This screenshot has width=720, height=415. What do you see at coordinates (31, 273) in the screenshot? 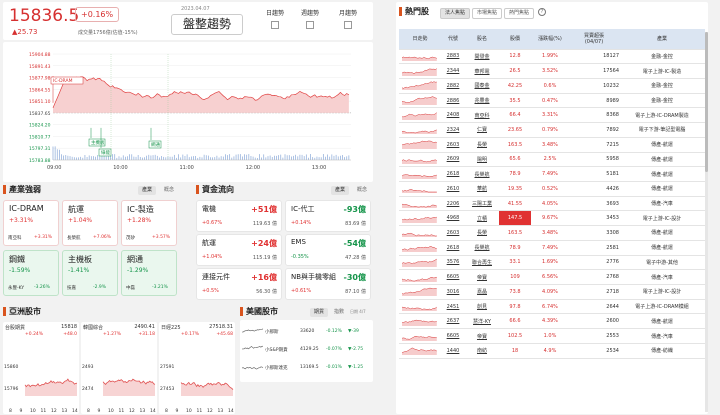
I see `industry-card: 鋼鐵 -1.59% 永豐-KY -3.26%` at bounding box center [31, 273].